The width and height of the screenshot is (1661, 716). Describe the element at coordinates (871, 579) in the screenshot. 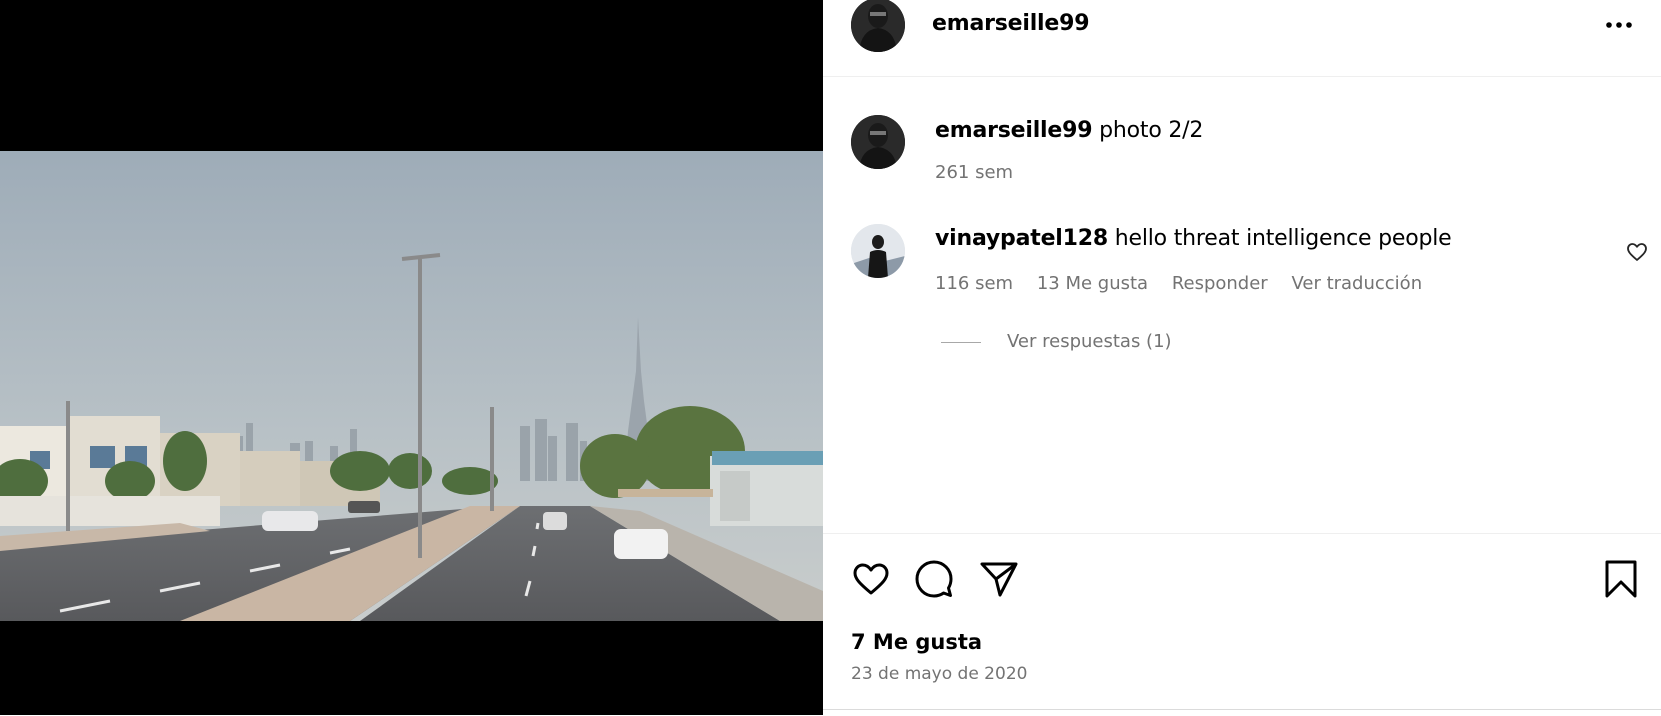

I see `heart-icon` at that location.